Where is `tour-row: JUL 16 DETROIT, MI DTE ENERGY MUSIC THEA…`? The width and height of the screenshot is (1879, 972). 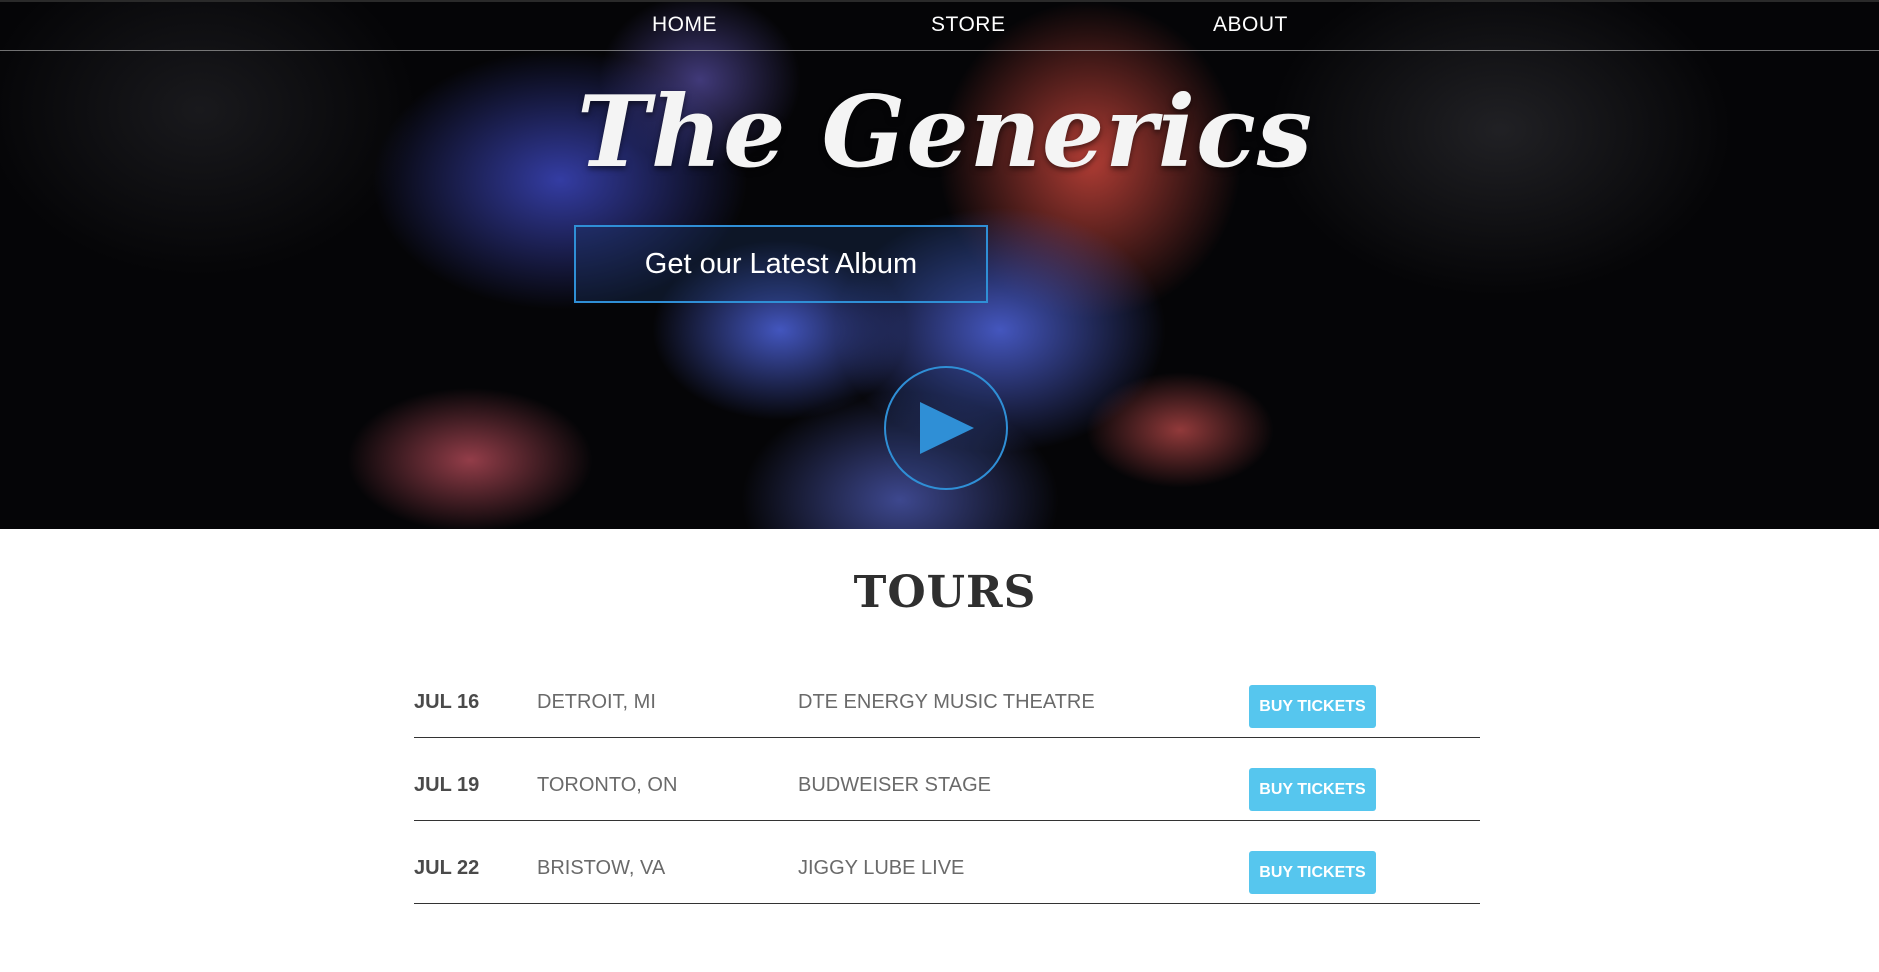
tour-row: JUL 16 DETROIT, MI DTE ENERGY MUSIC THEA… is located at coordinates (947, 696).